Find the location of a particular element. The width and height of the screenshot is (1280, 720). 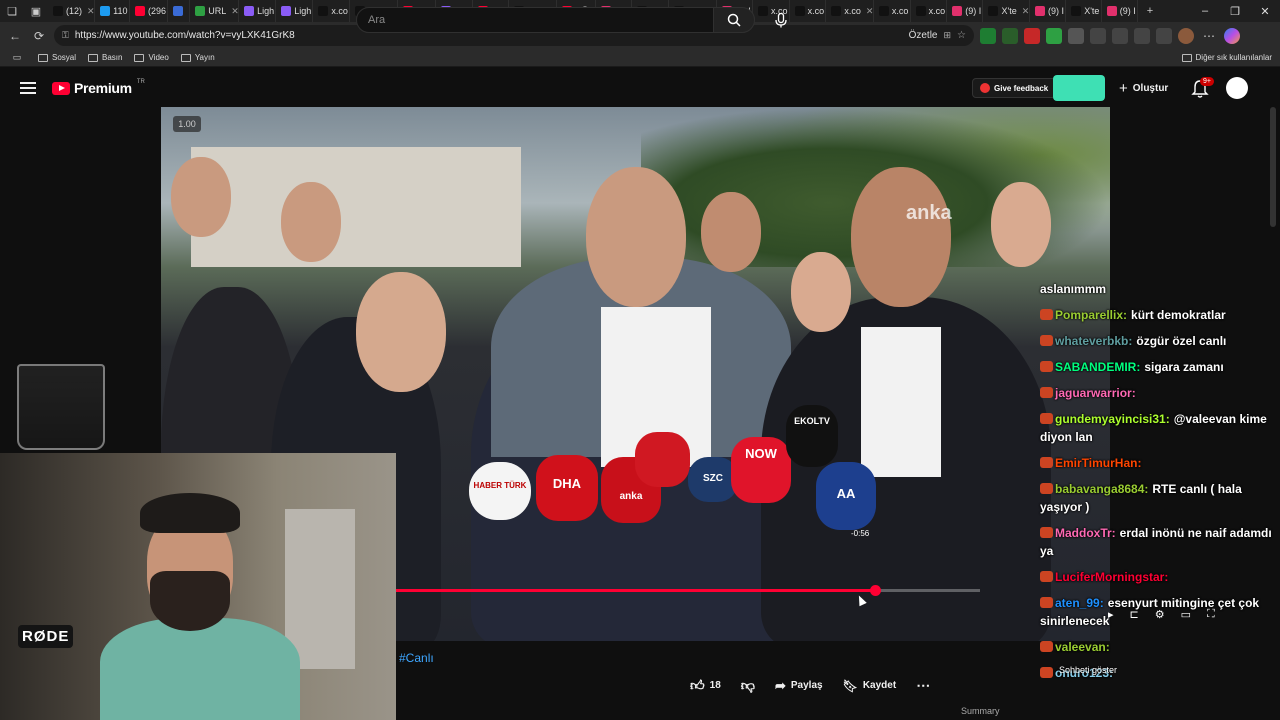

green-extension-button is located at coordinates (1079, 88).